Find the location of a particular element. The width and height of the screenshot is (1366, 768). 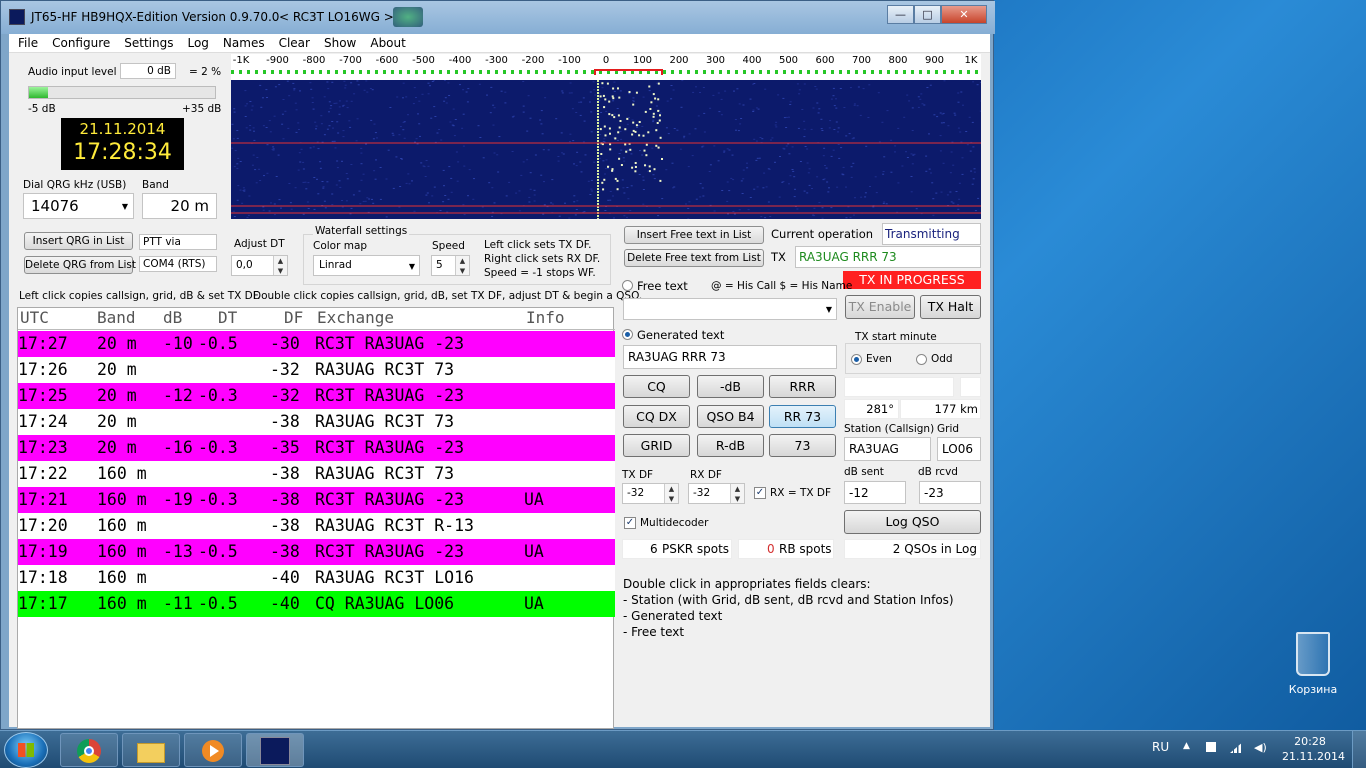

station-info-field is located at coordinates (899, 387).